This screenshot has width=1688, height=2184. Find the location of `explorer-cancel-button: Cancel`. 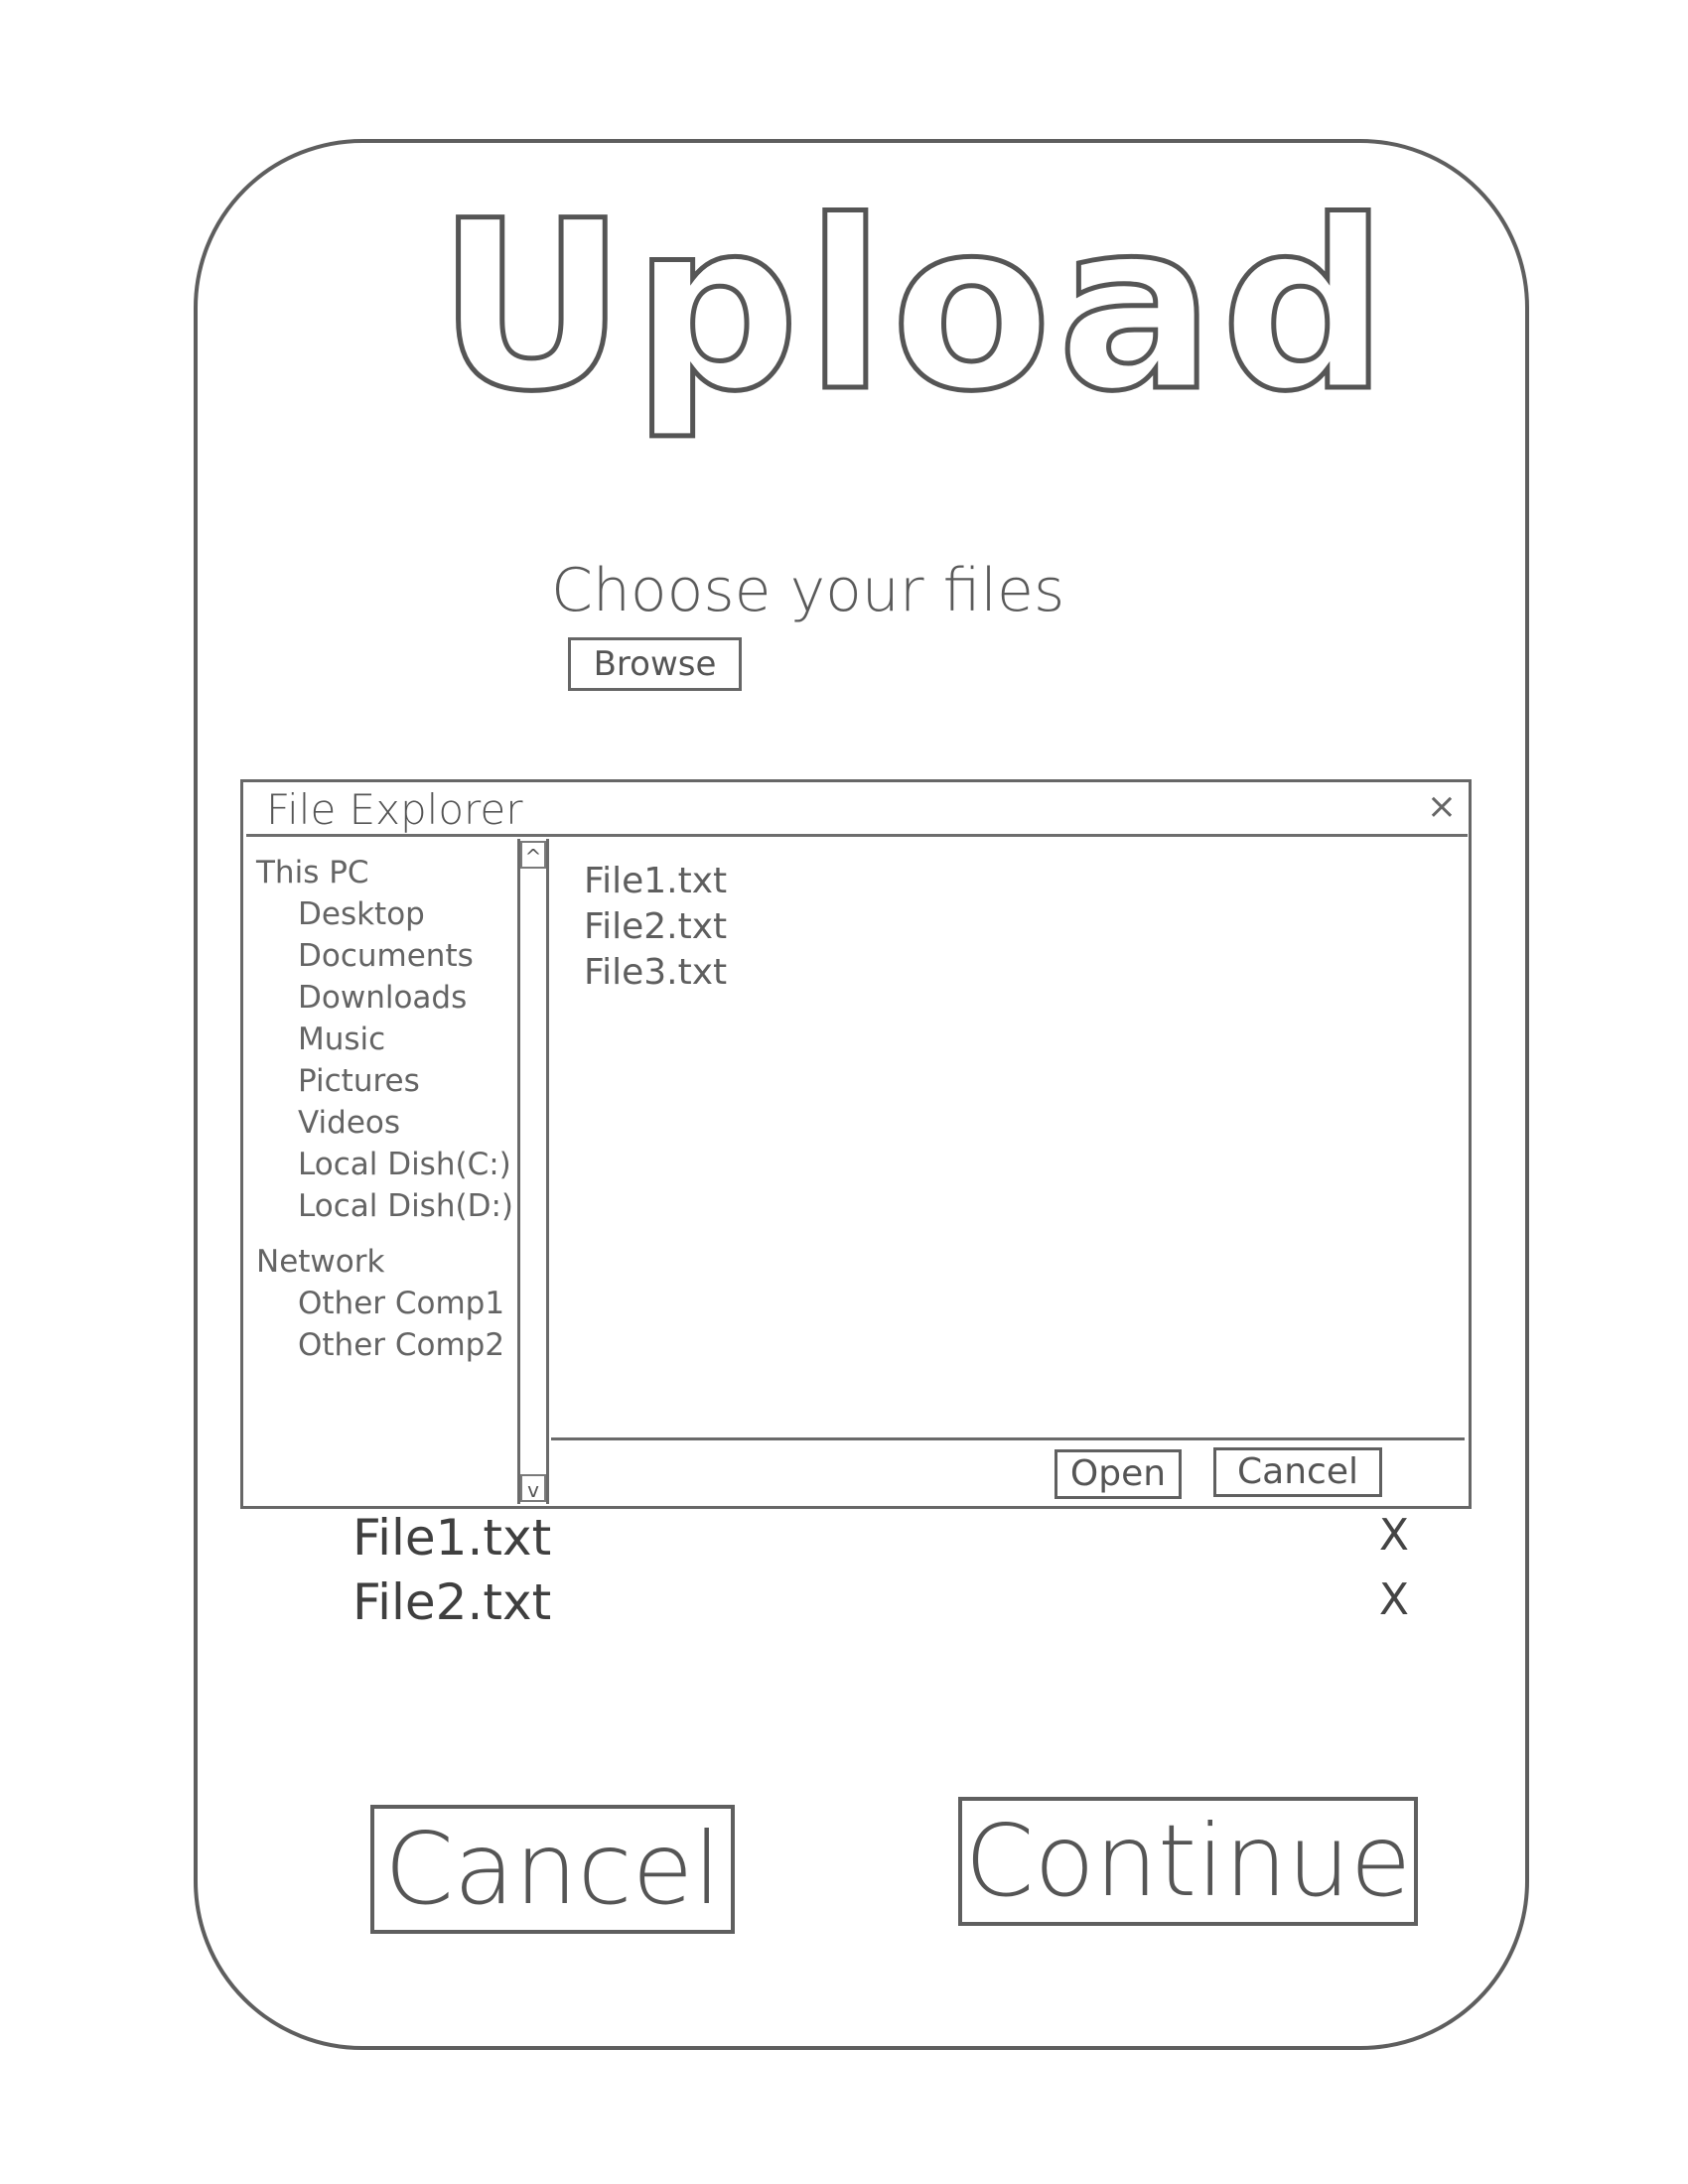

explorer-cancel-button: Cancel is located at coordinates (1297, 1472).